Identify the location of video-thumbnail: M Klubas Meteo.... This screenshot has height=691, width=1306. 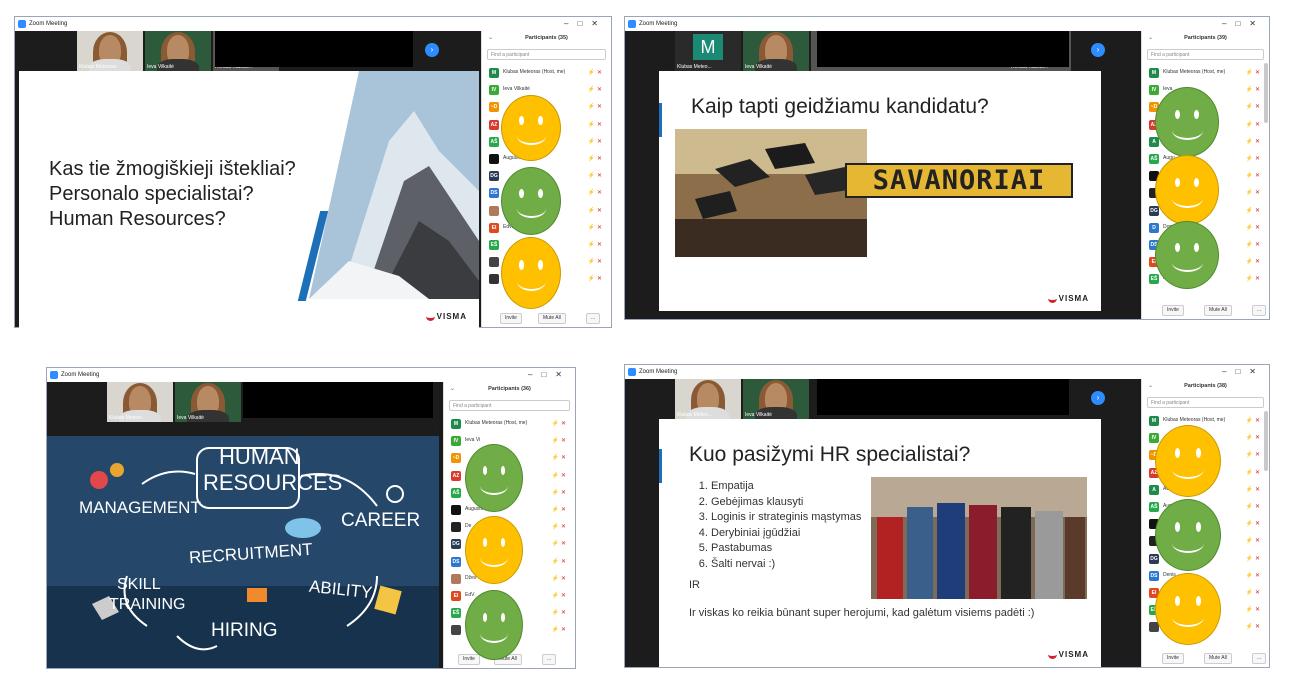
(708, 51).